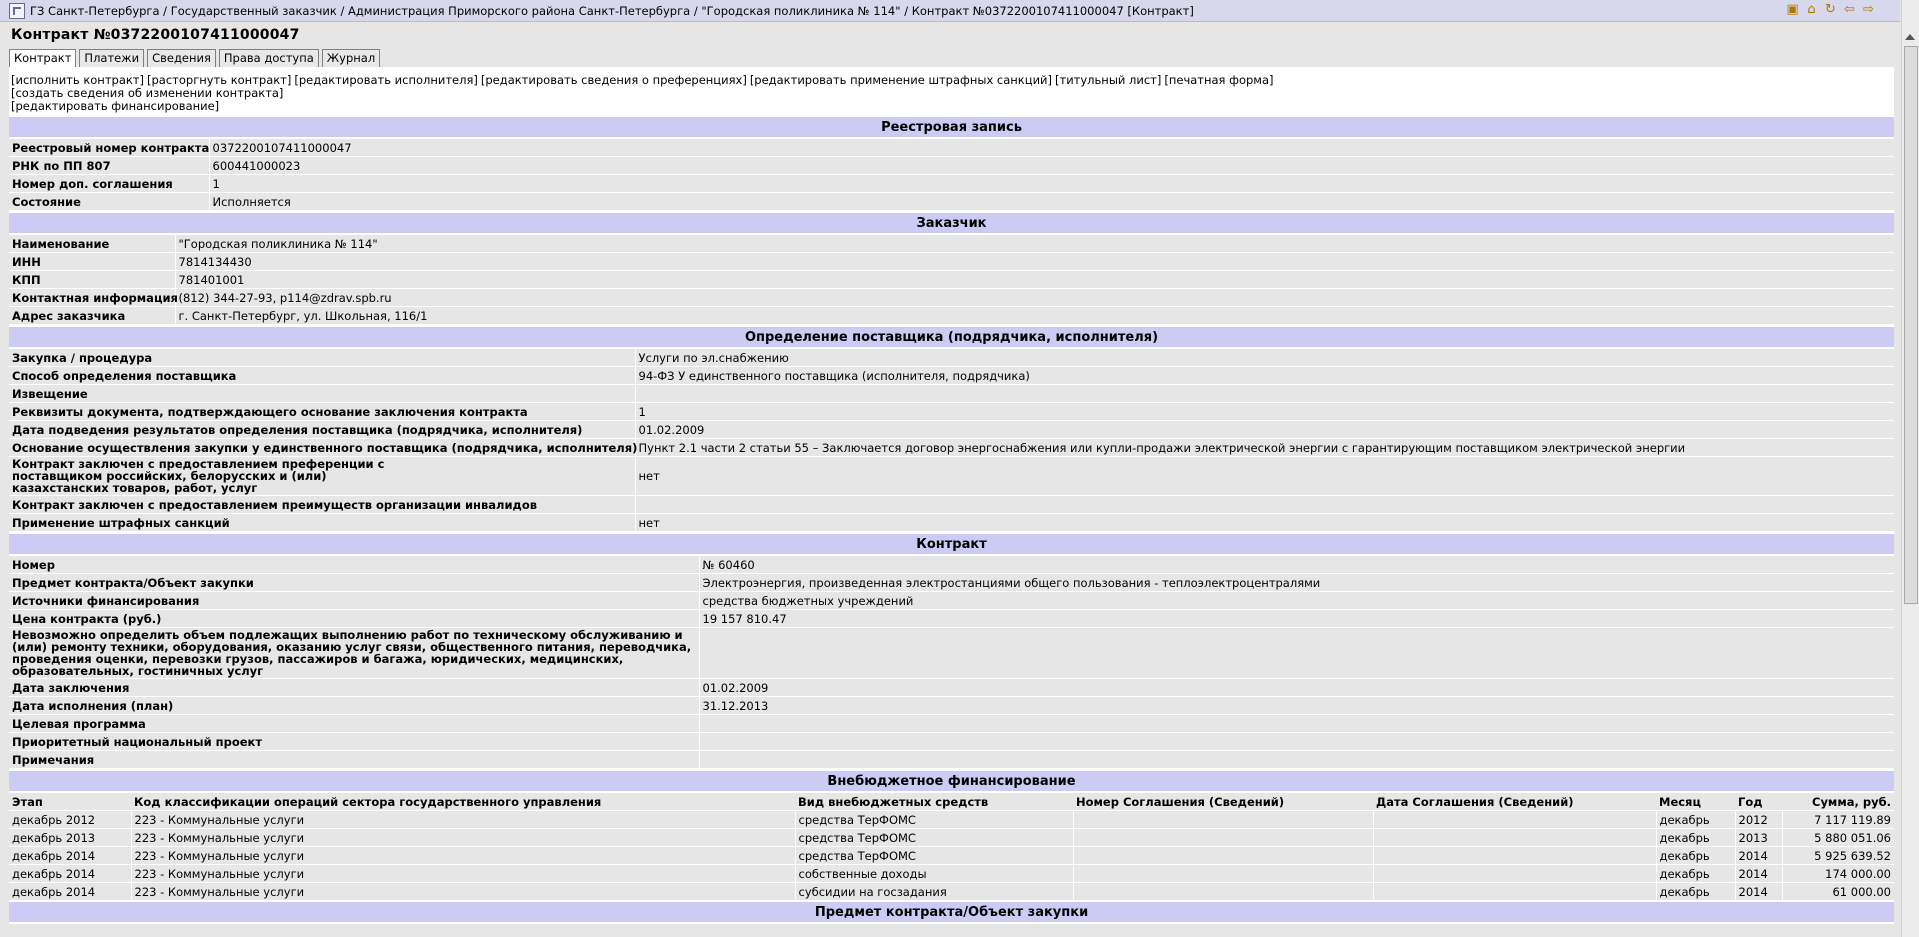  What do you see at coordinates (951, 183) in the screenshot?
I see `table-row: Номер доп. соглашения 1` at bounding box center [951, 183].